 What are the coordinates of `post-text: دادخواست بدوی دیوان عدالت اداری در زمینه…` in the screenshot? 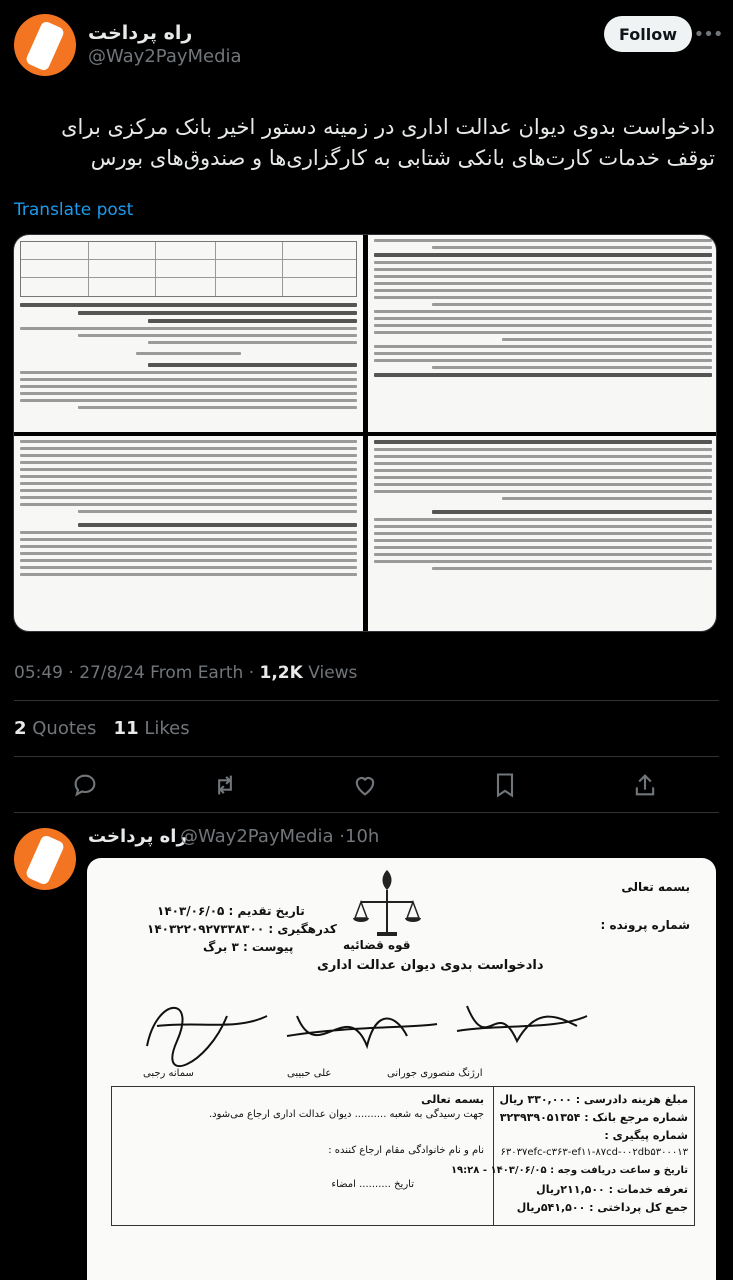 It's located at (388, 142).